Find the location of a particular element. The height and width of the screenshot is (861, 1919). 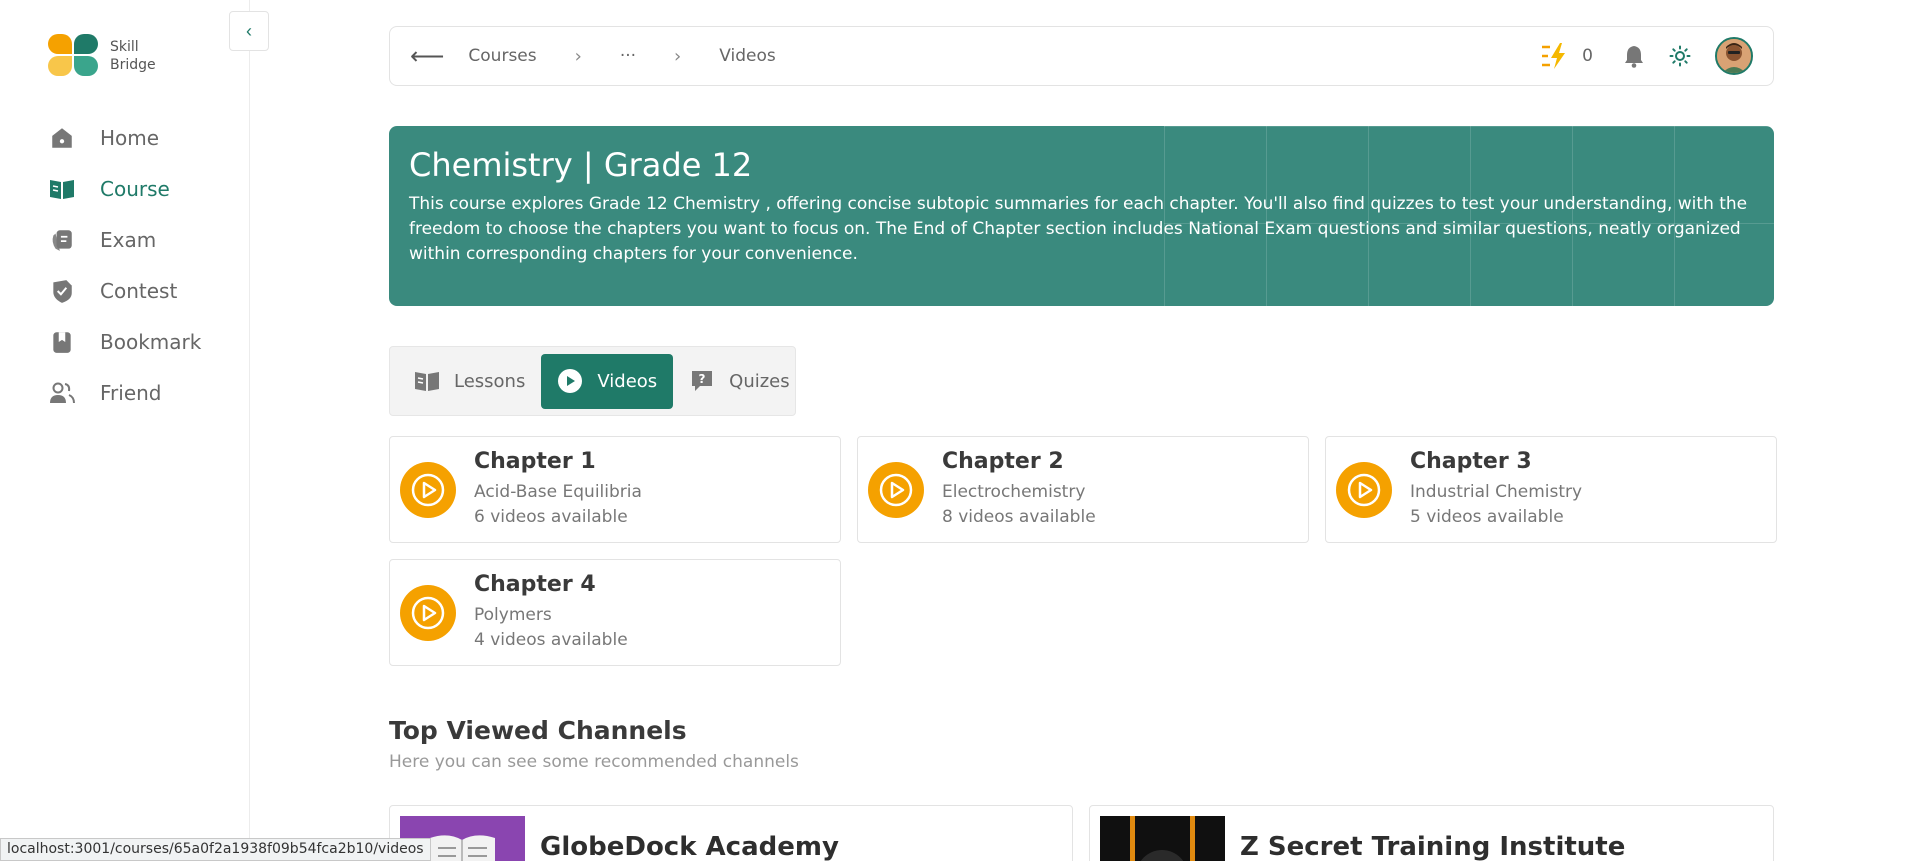

tab-videos: Videos is located at coordinates (607, 381).